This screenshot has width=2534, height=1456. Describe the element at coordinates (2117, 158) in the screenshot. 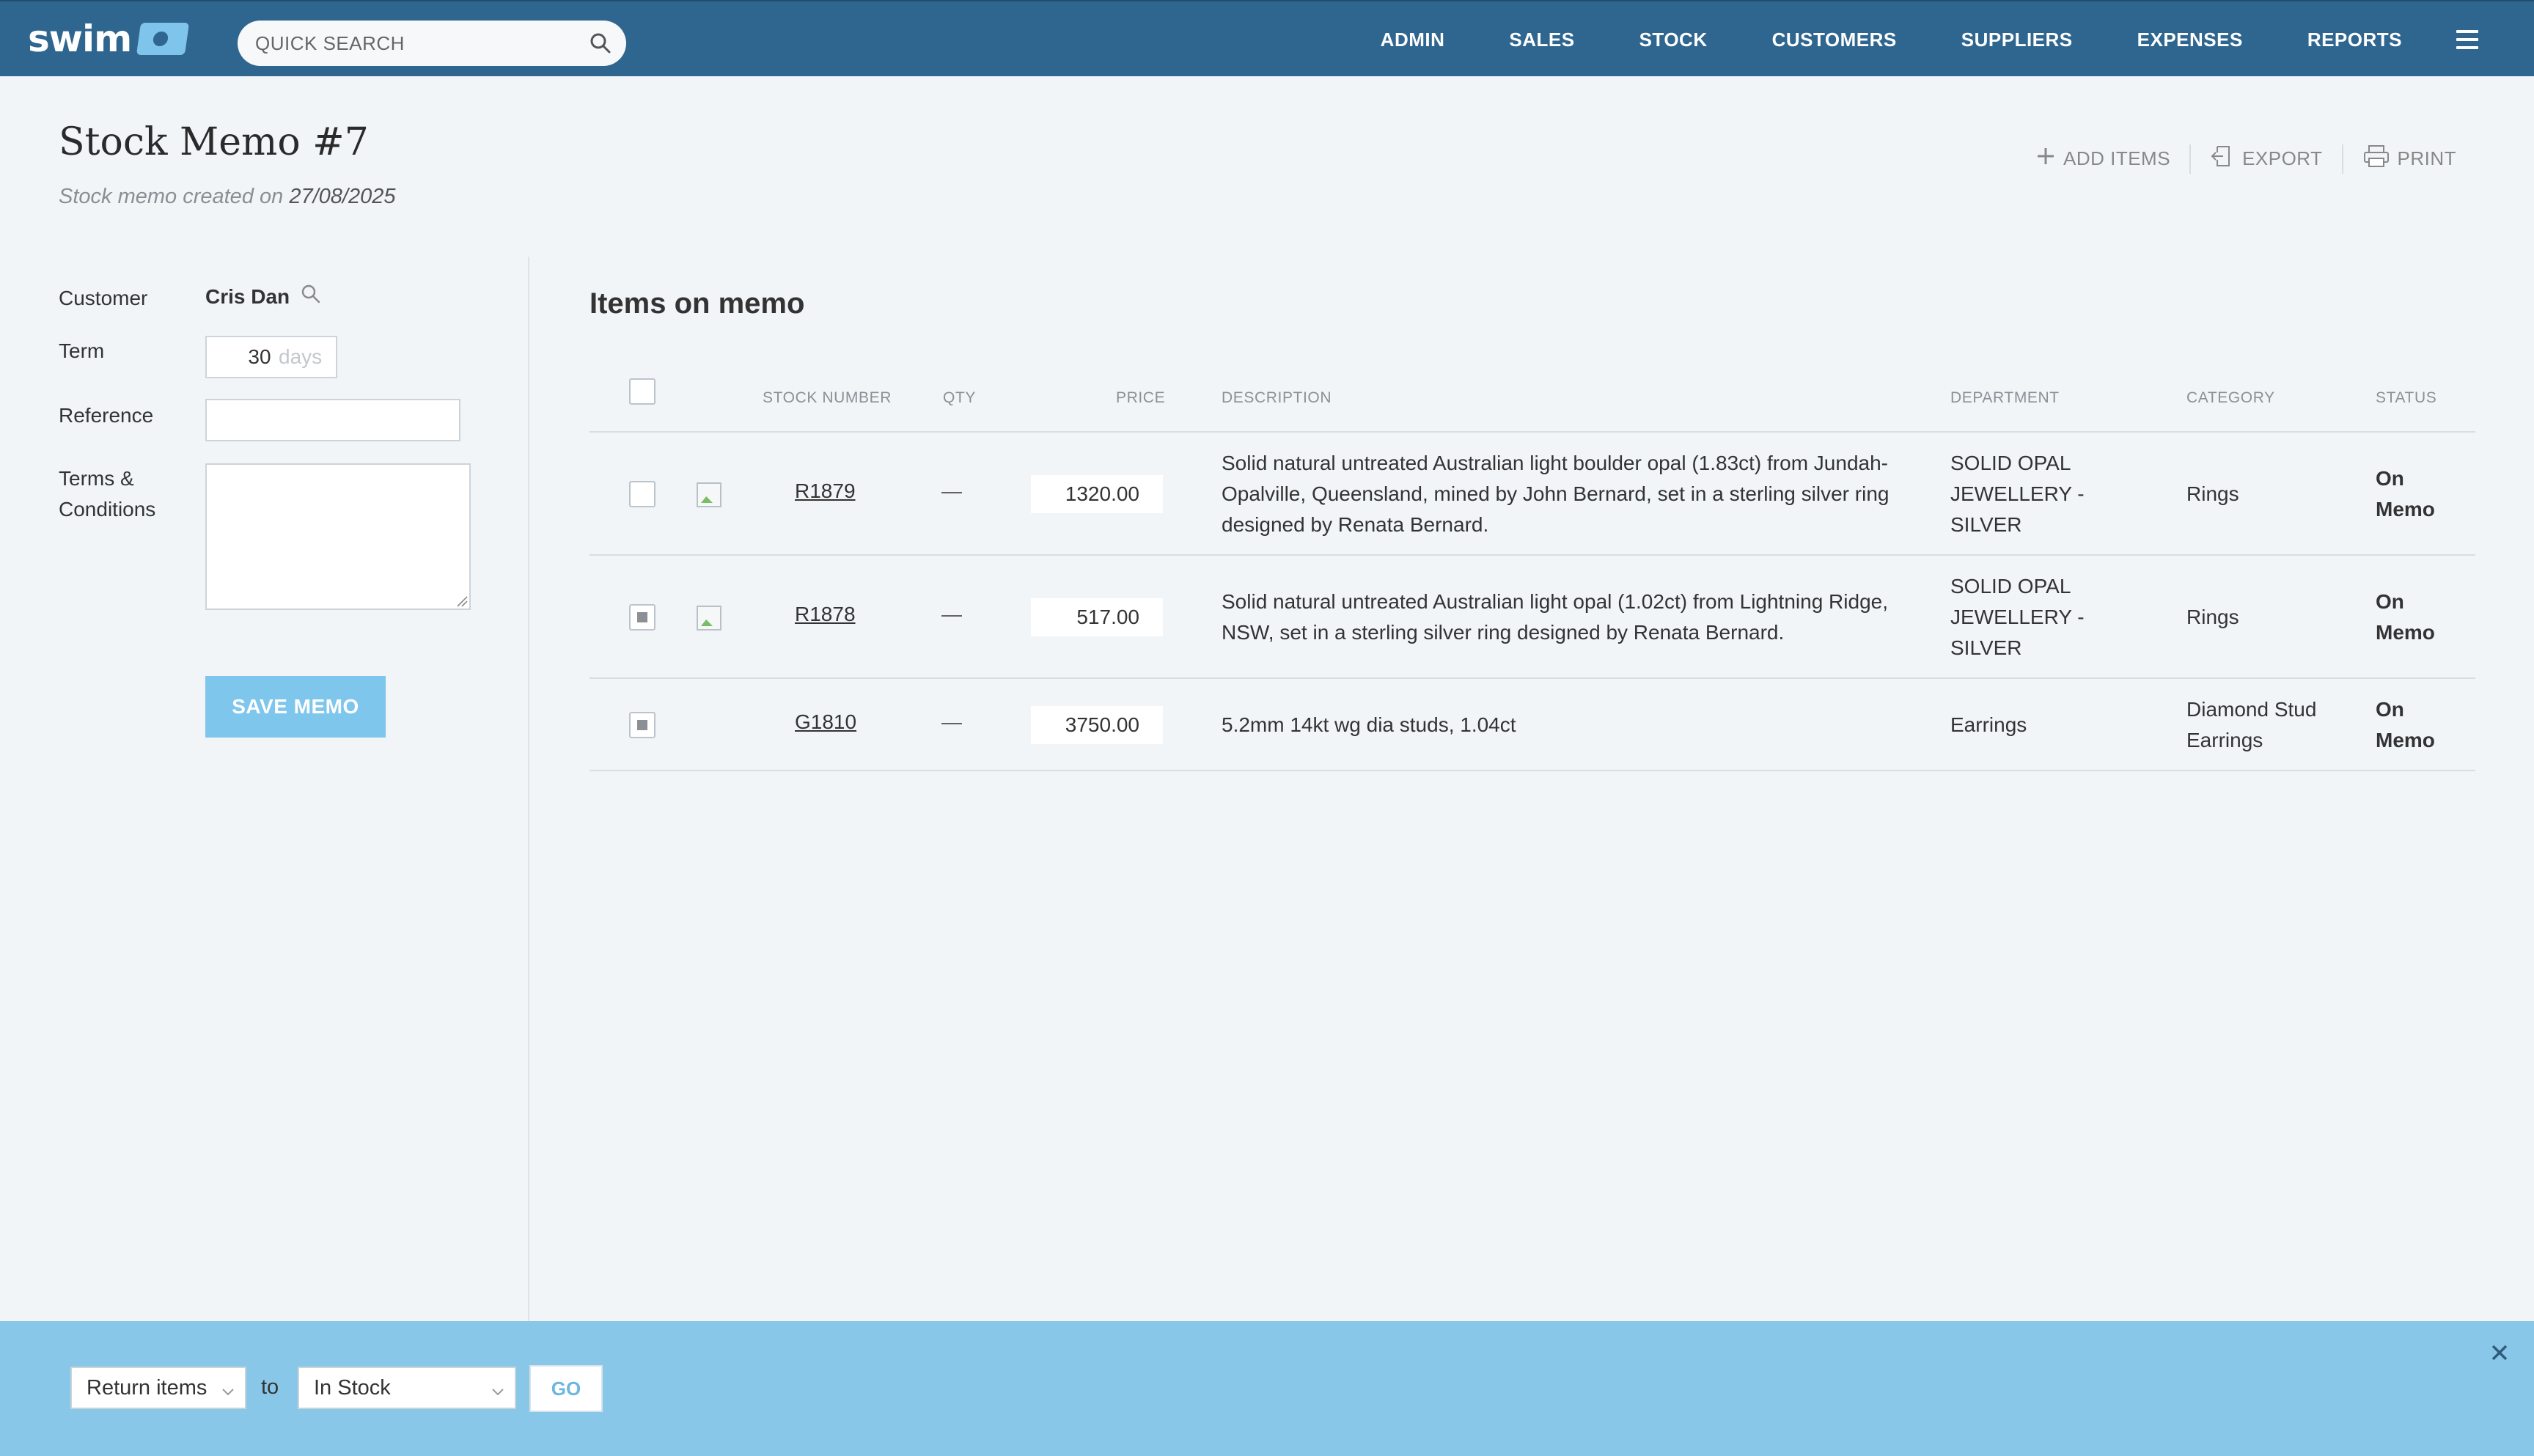

I see `add-items-label: ADD ITEMS` at that location.